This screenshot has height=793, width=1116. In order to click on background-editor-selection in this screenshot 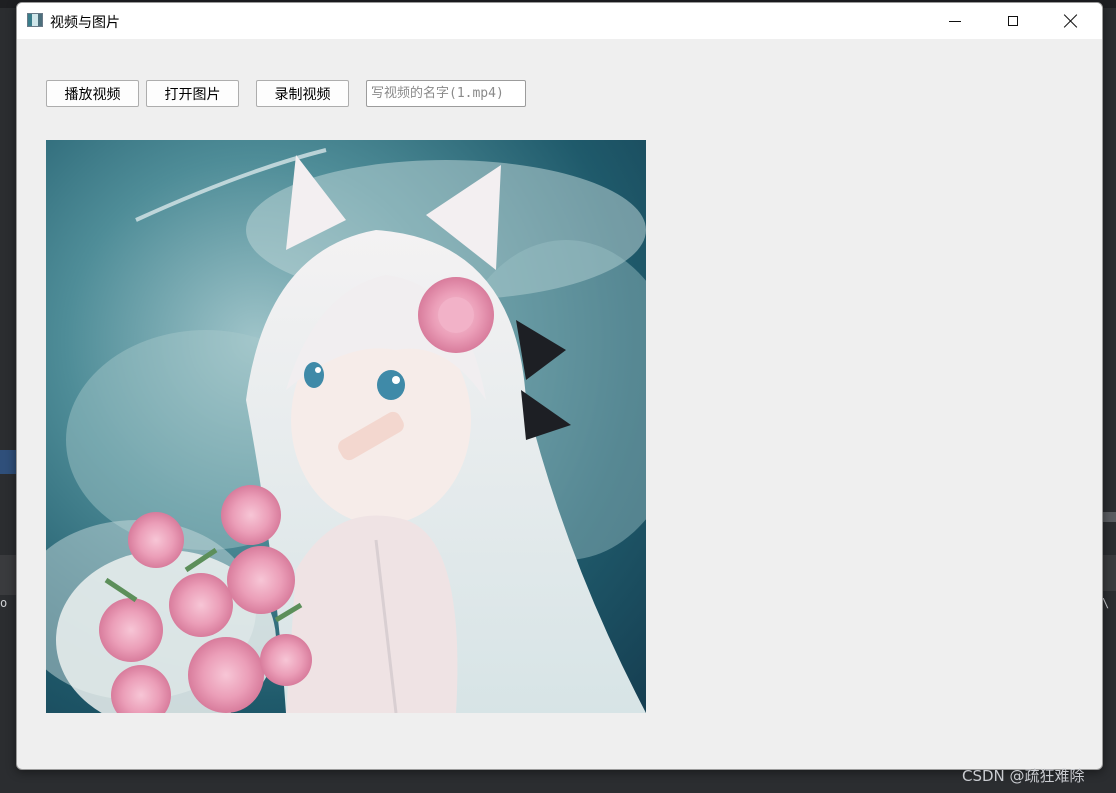, I will do `click(8, 462)`.